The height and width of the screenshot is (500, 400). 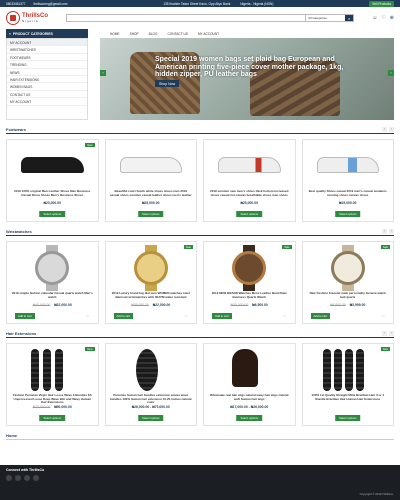 What do you see at coordinates (36, 478) in the screenshot?
I see `youtube-icon` at bounding box center [36, 478].